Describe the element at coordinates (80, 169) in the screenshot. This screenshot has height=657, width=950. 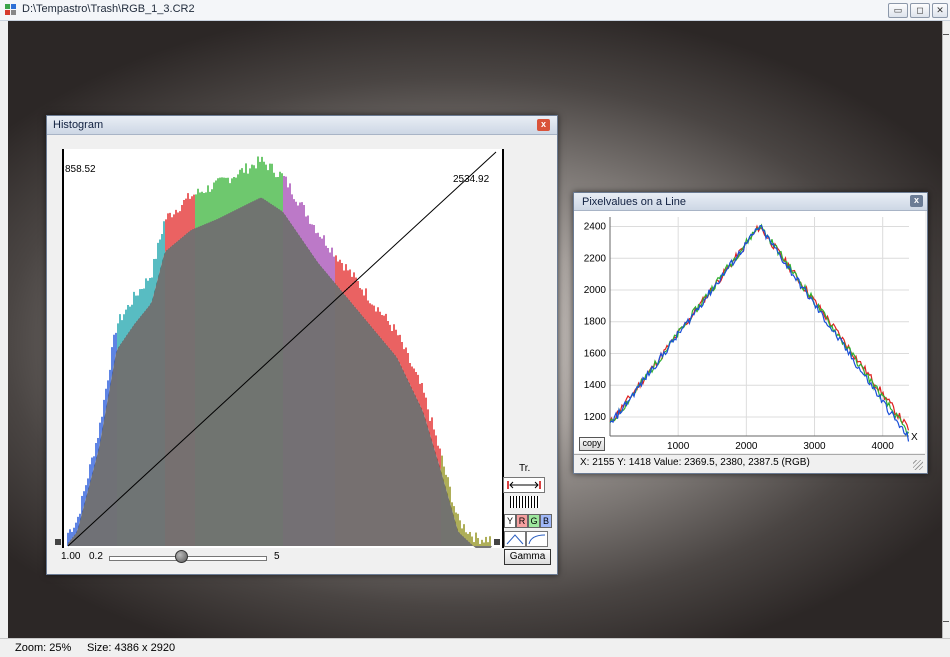
I see `histogram-min-level: 858.52` at that location.